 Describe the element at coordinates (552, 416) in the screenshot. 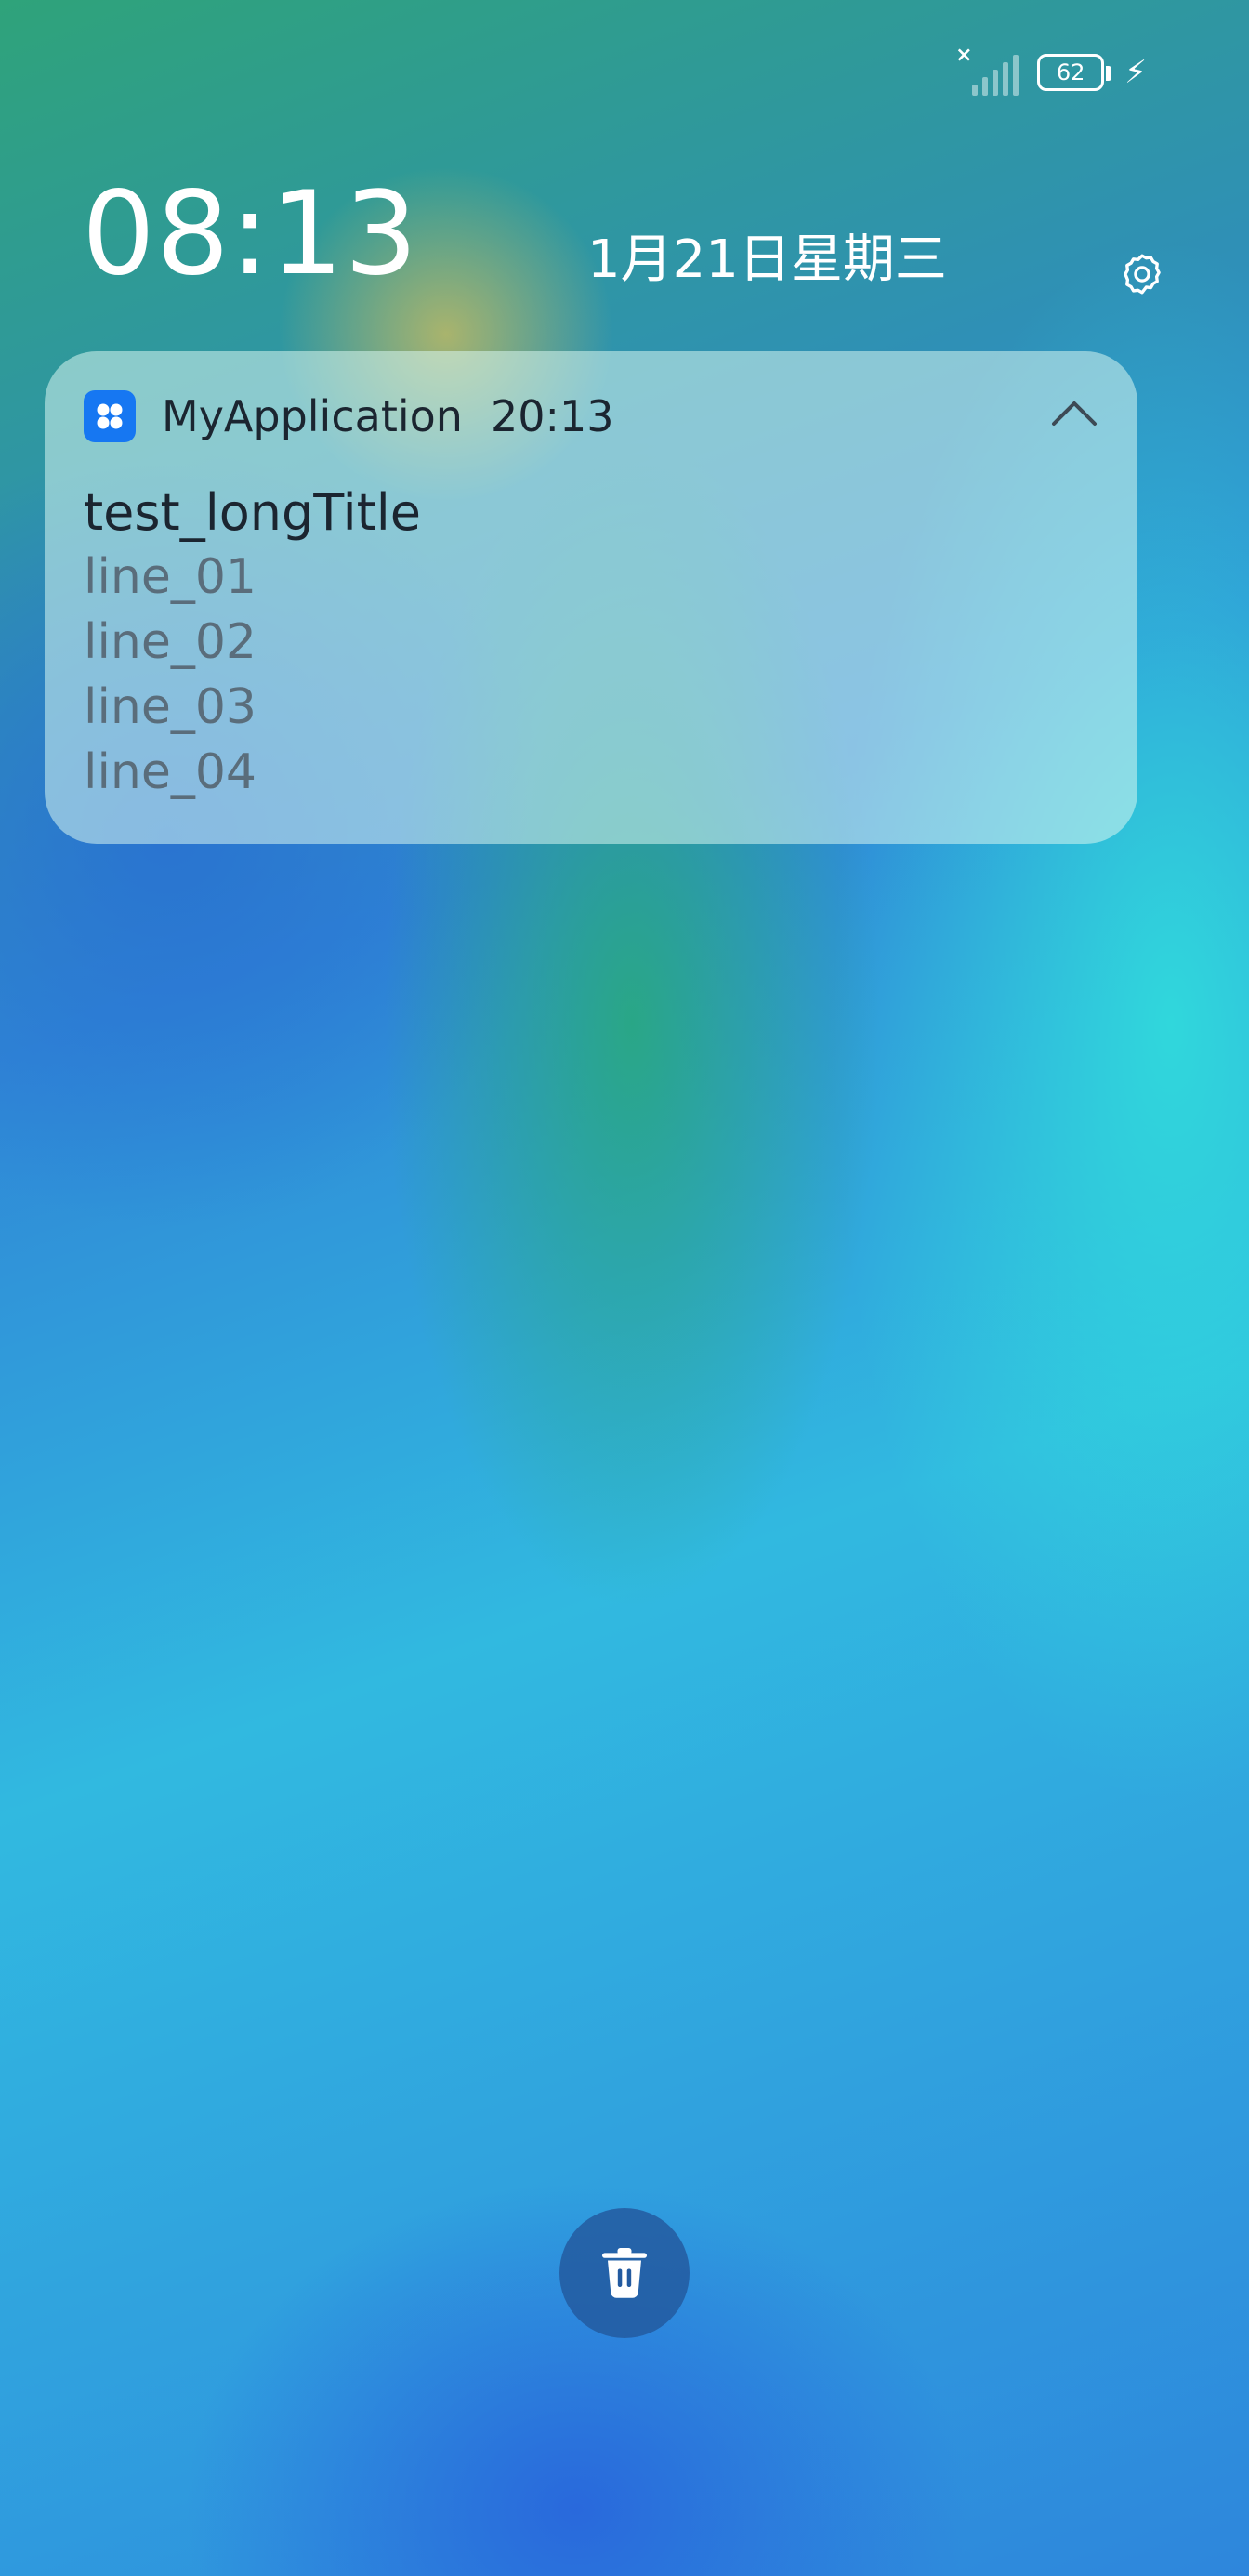

I see `notification-time: 20:13` at that location.